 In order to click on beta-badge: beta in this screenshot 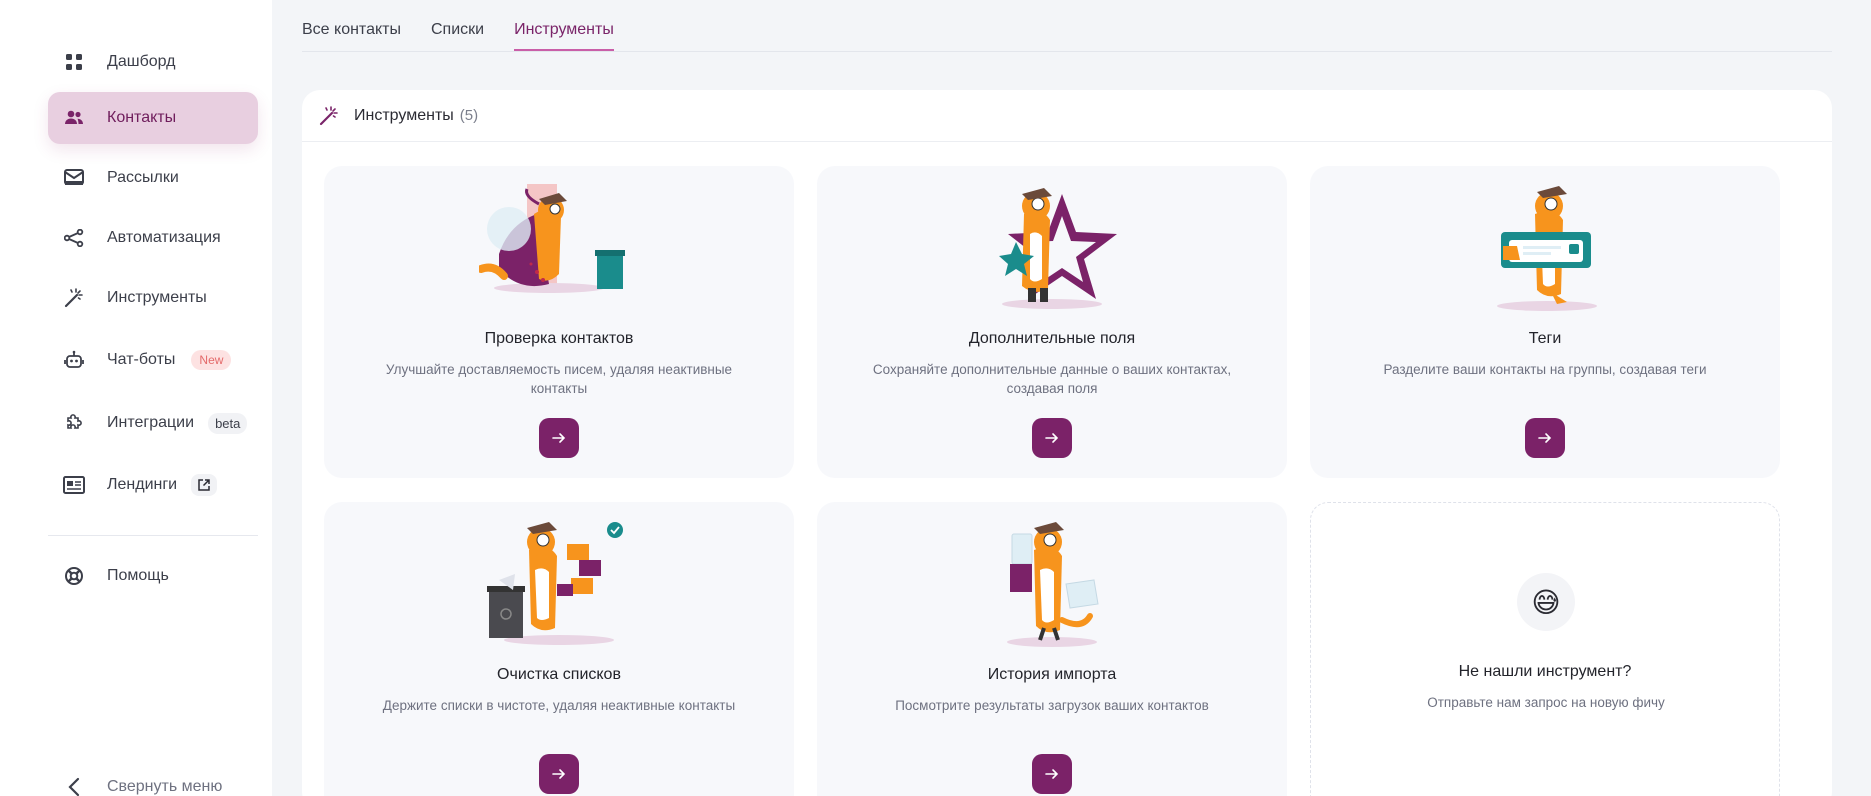, I will do `click(228, 423)`.